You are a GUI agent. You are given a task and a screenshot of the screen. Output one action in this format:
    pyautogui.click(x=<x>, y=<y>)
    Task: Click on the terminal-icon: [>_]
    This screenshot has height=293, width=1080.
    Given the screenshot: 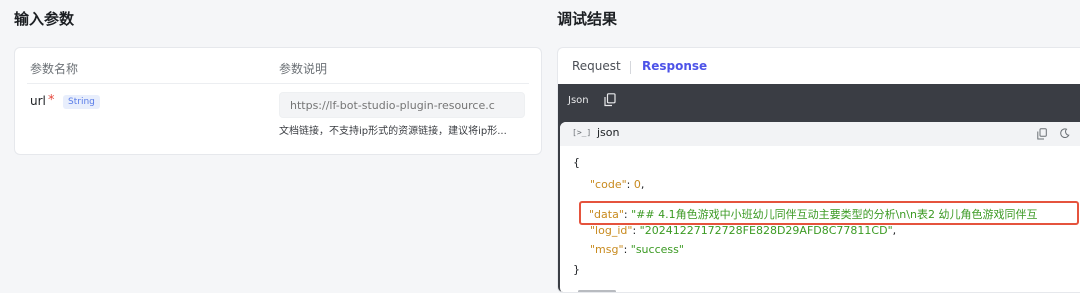 What is the action you would take?
    pyautogui.click(x=582, y=132)
    